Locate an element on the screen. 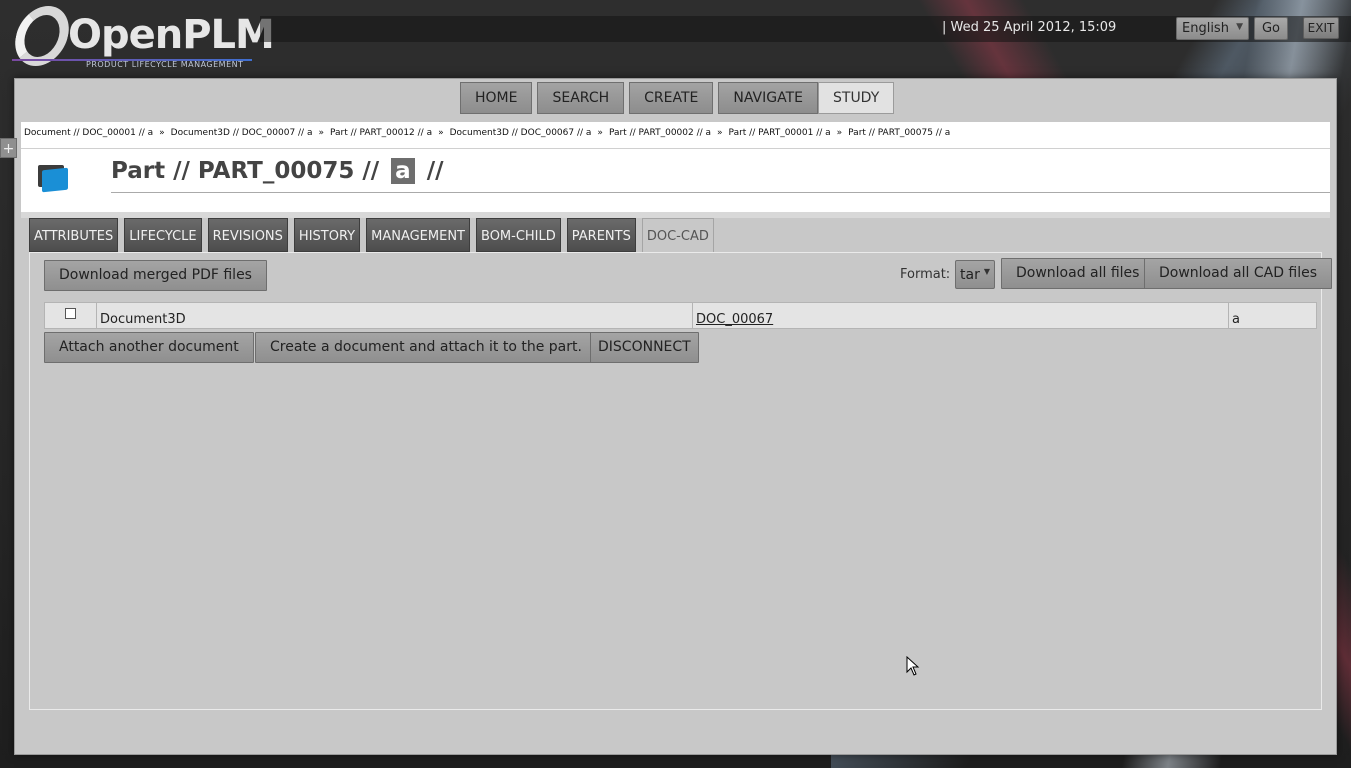 The width and height of the screenshot is (1351, 768). title-text: Part // PART_00075 // is located at coordinates (245, 171).